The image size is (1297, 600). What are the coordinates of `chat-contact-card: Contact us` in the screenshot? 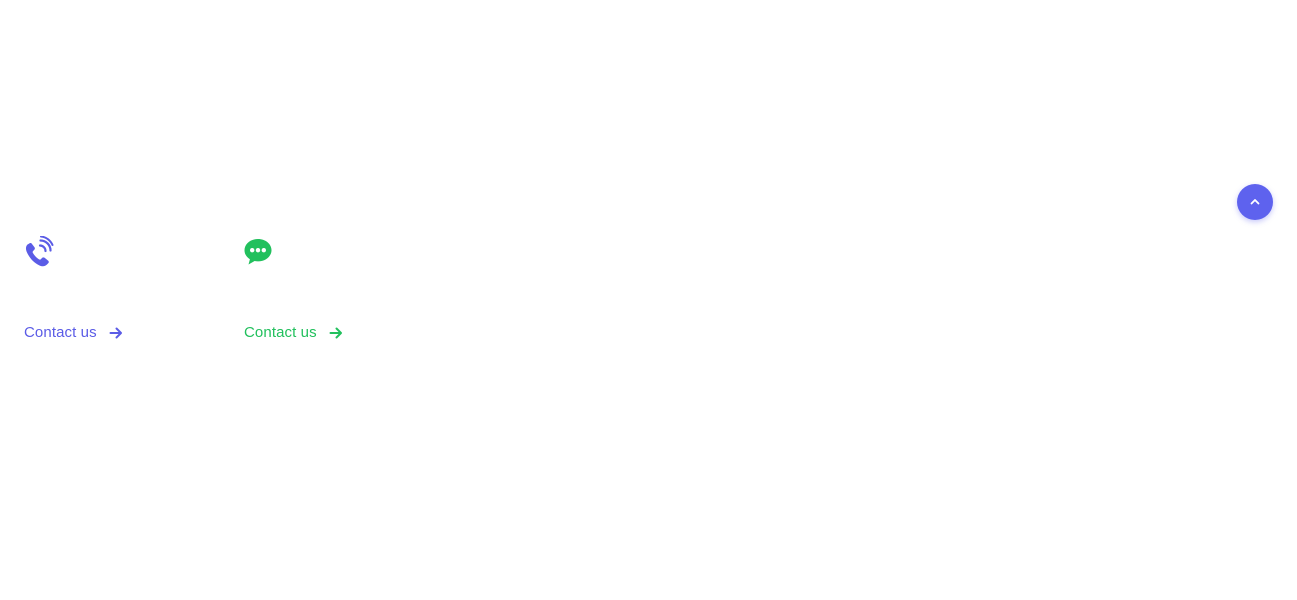 It's located at (344, 288).